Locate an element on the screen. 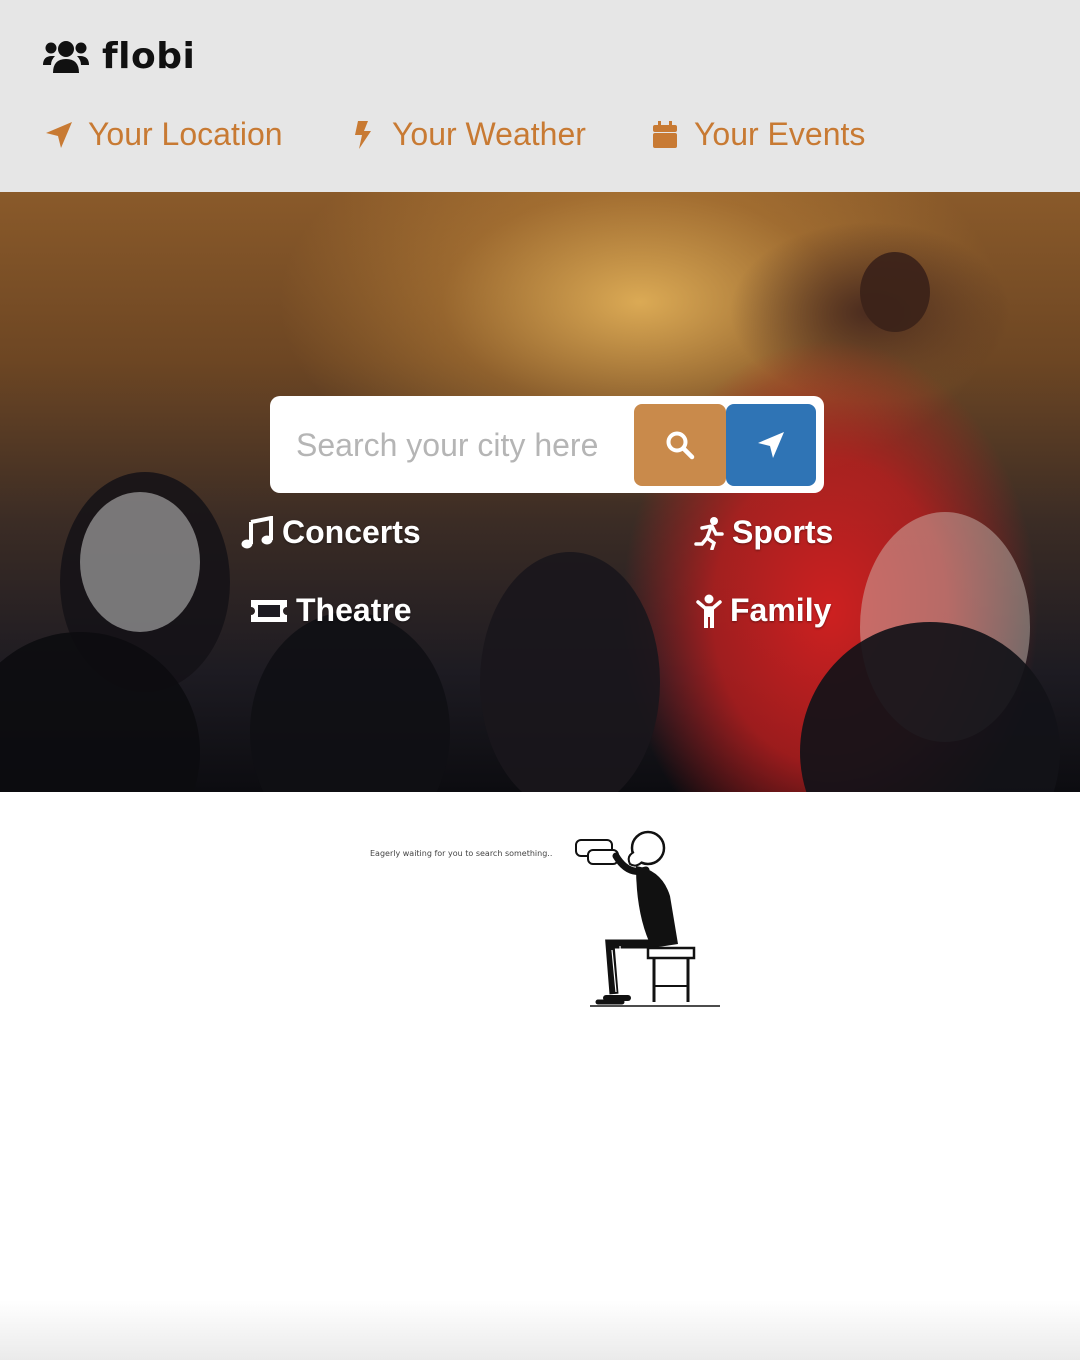 The height and width of the screenshot is (1360, 1080). nav-label: Your Weather is located at coordinates (489, 134).